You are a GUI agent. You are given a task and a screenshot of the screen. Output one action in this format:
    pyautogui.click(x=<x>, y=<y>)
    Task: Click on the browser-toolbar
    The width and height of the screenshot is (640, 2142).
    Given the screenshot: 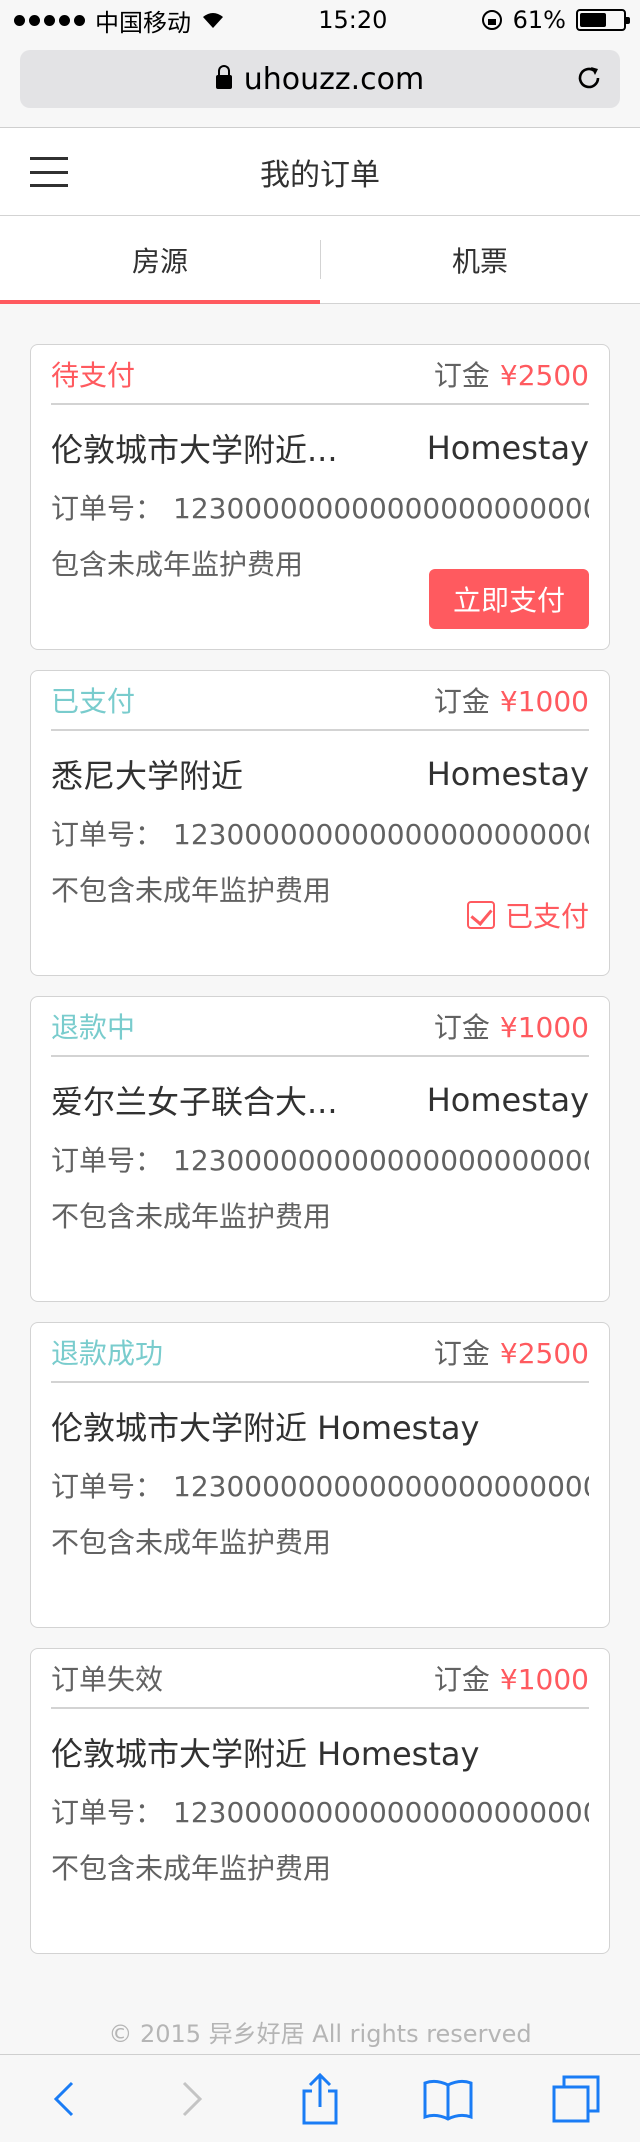 What is the action you would take?
    pyautogui.click(x=320, y=2098)
    